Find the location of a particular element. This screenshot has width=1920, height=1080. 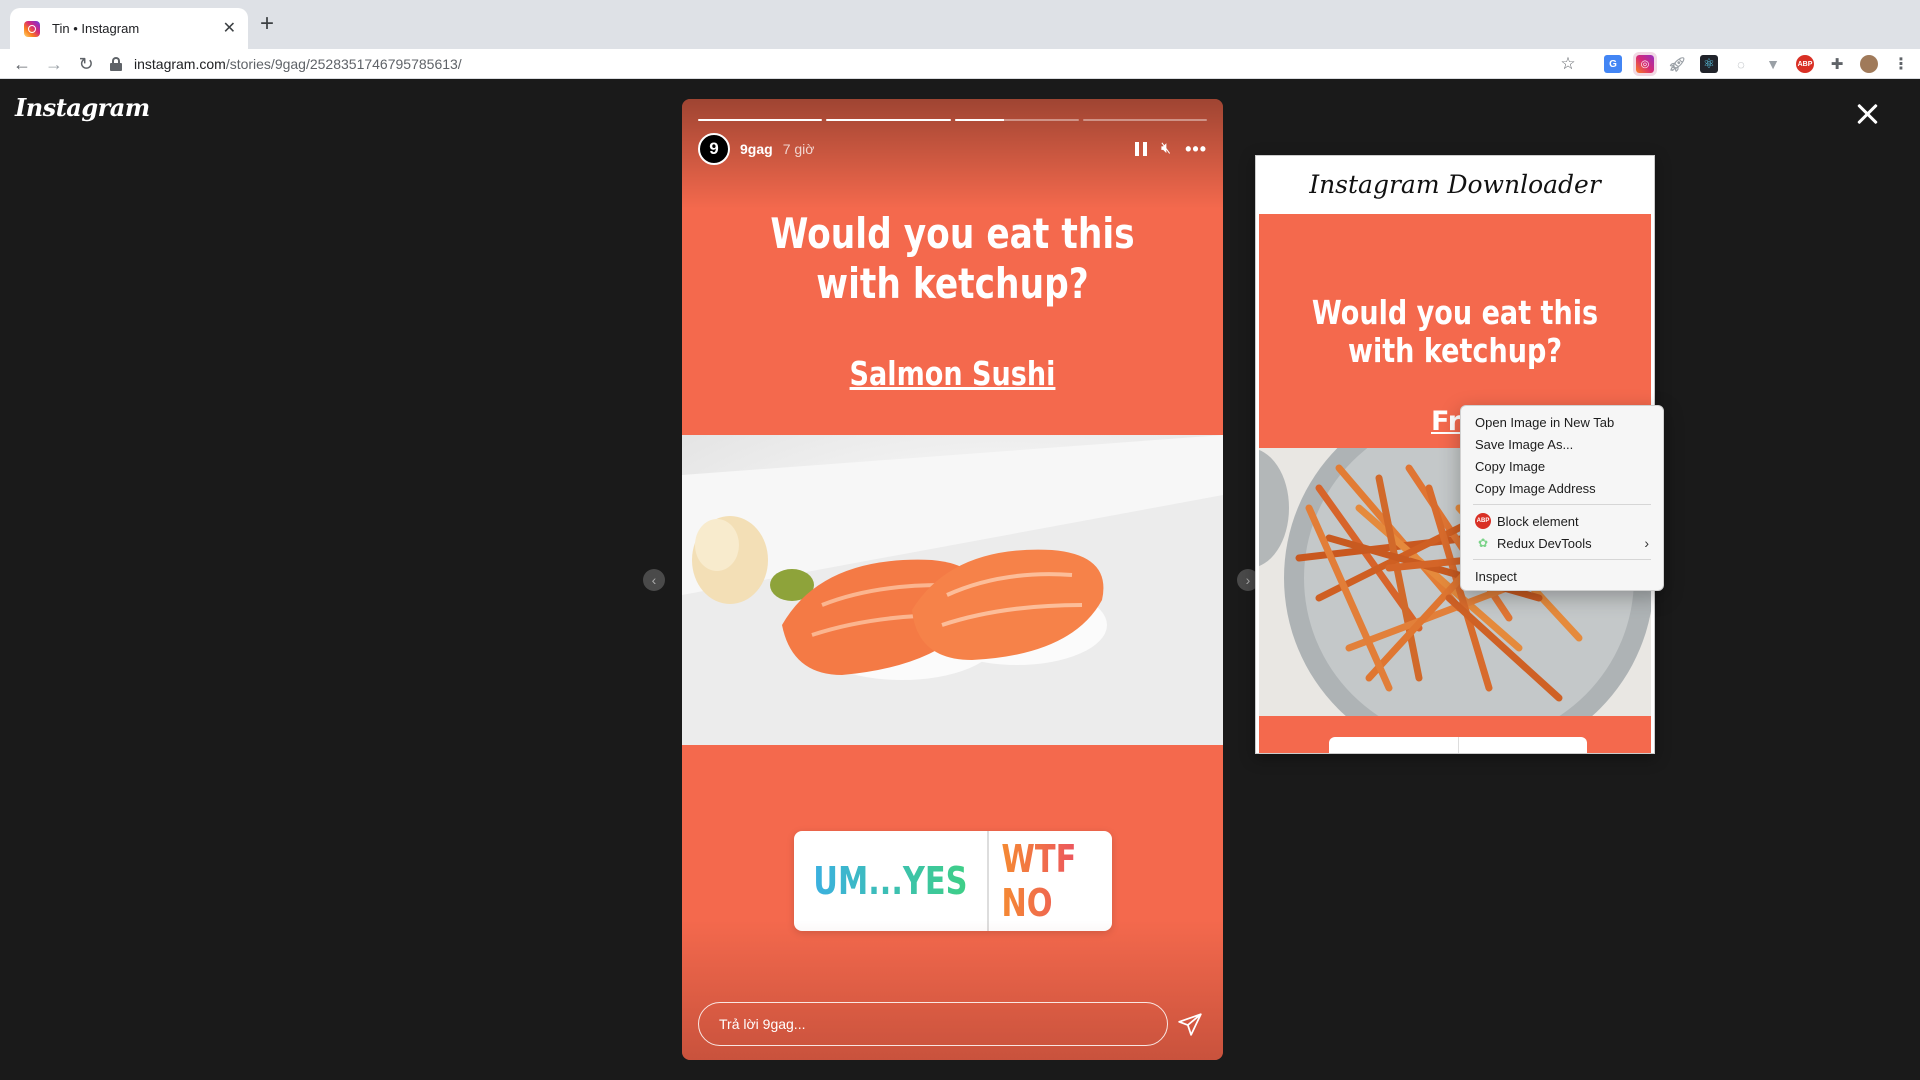

menu-item-label: Block element is located at coordinates (1538, 521).